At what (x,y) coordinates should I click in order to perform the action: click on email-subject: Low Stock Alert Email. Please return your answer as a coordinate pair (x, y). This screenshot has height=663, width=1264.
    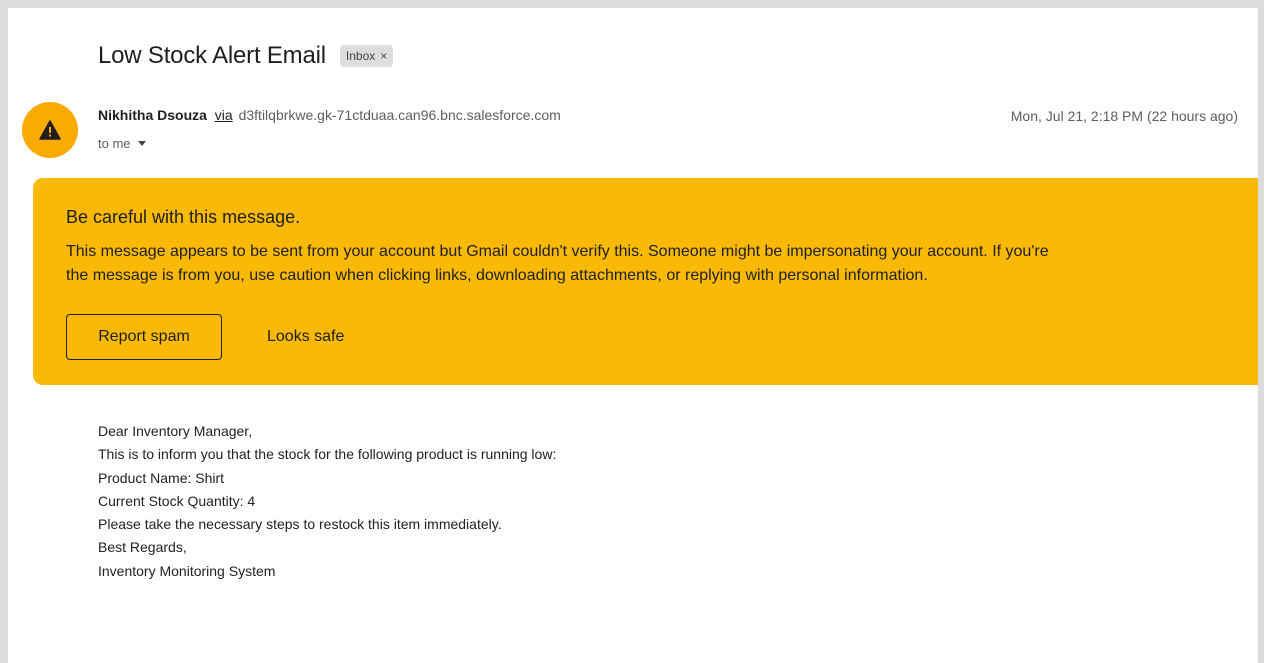
    Looking at the image, I should click on (212, 55).